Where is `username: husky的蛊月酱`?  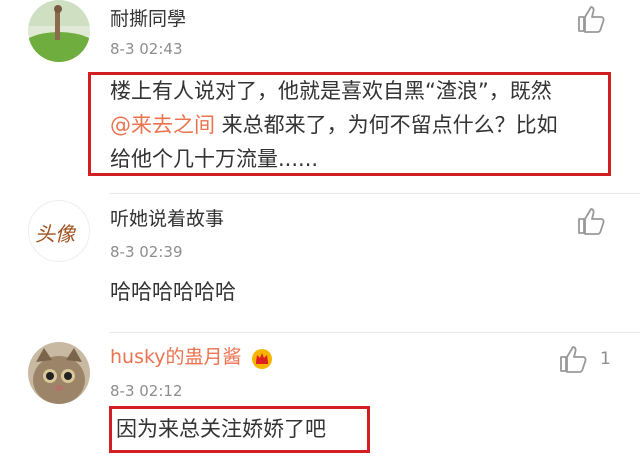
username: husky的蛊月酱 is located at coordinates (192, 357).